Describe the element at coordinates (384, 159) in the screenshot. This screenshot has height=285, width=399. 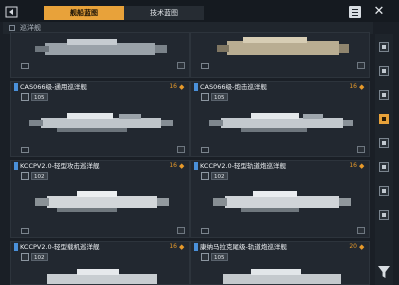
I see `filter-rail` at that location.